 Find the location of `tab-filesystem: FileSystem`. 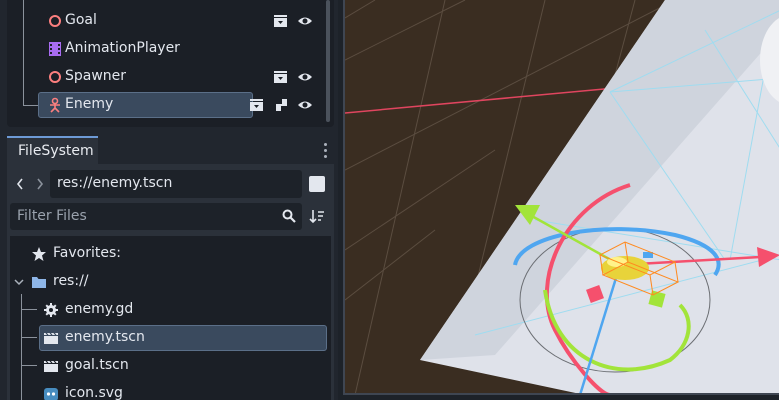

tab-filesystem: FileSystem is located at coordinates (52, 150).